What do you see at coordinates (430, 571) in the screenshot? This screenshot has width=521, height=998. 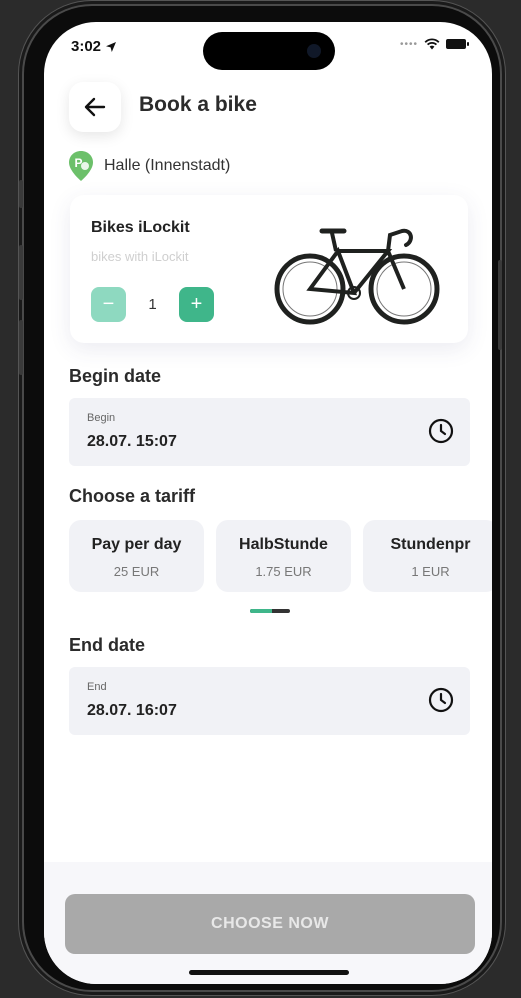 I see `tariff-price: 1 EUR` at bounding box center [430, 571].